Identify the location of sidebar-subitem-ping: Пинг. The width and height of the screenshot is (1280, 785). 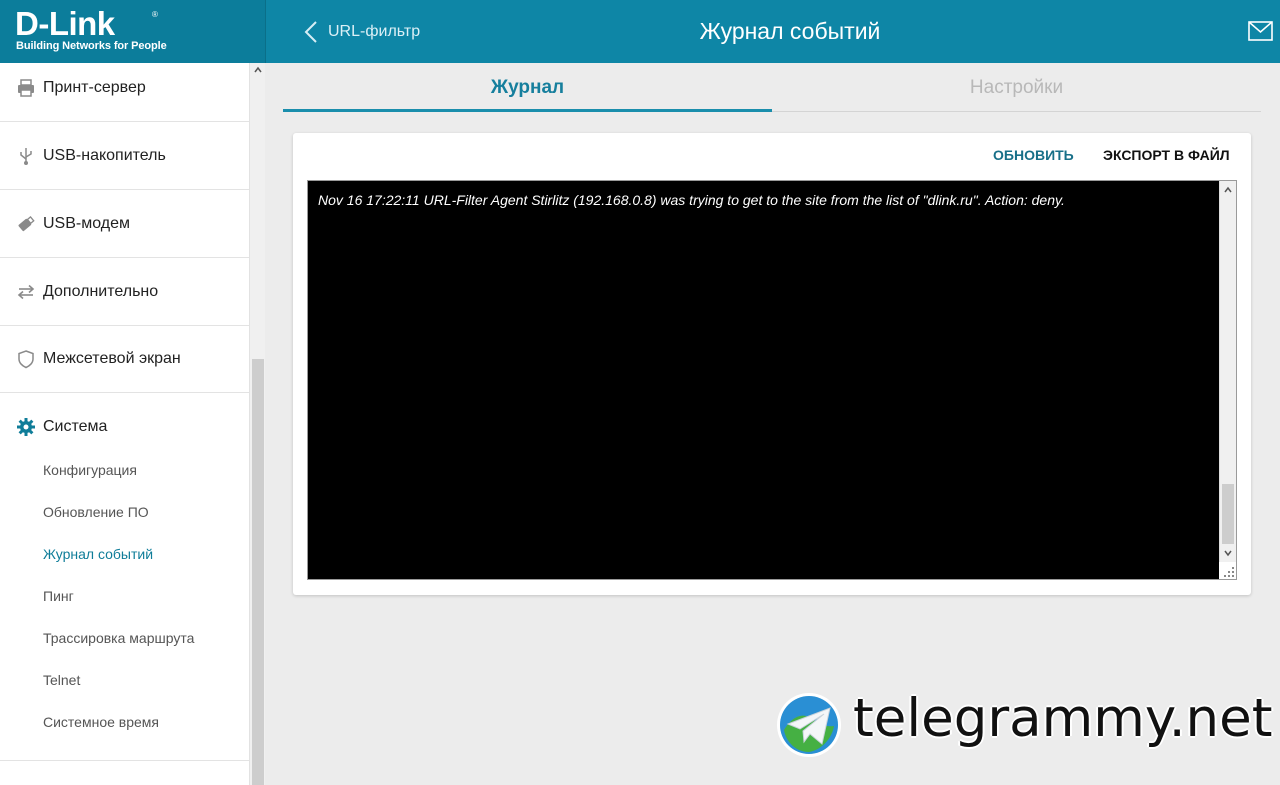
(58, 596).